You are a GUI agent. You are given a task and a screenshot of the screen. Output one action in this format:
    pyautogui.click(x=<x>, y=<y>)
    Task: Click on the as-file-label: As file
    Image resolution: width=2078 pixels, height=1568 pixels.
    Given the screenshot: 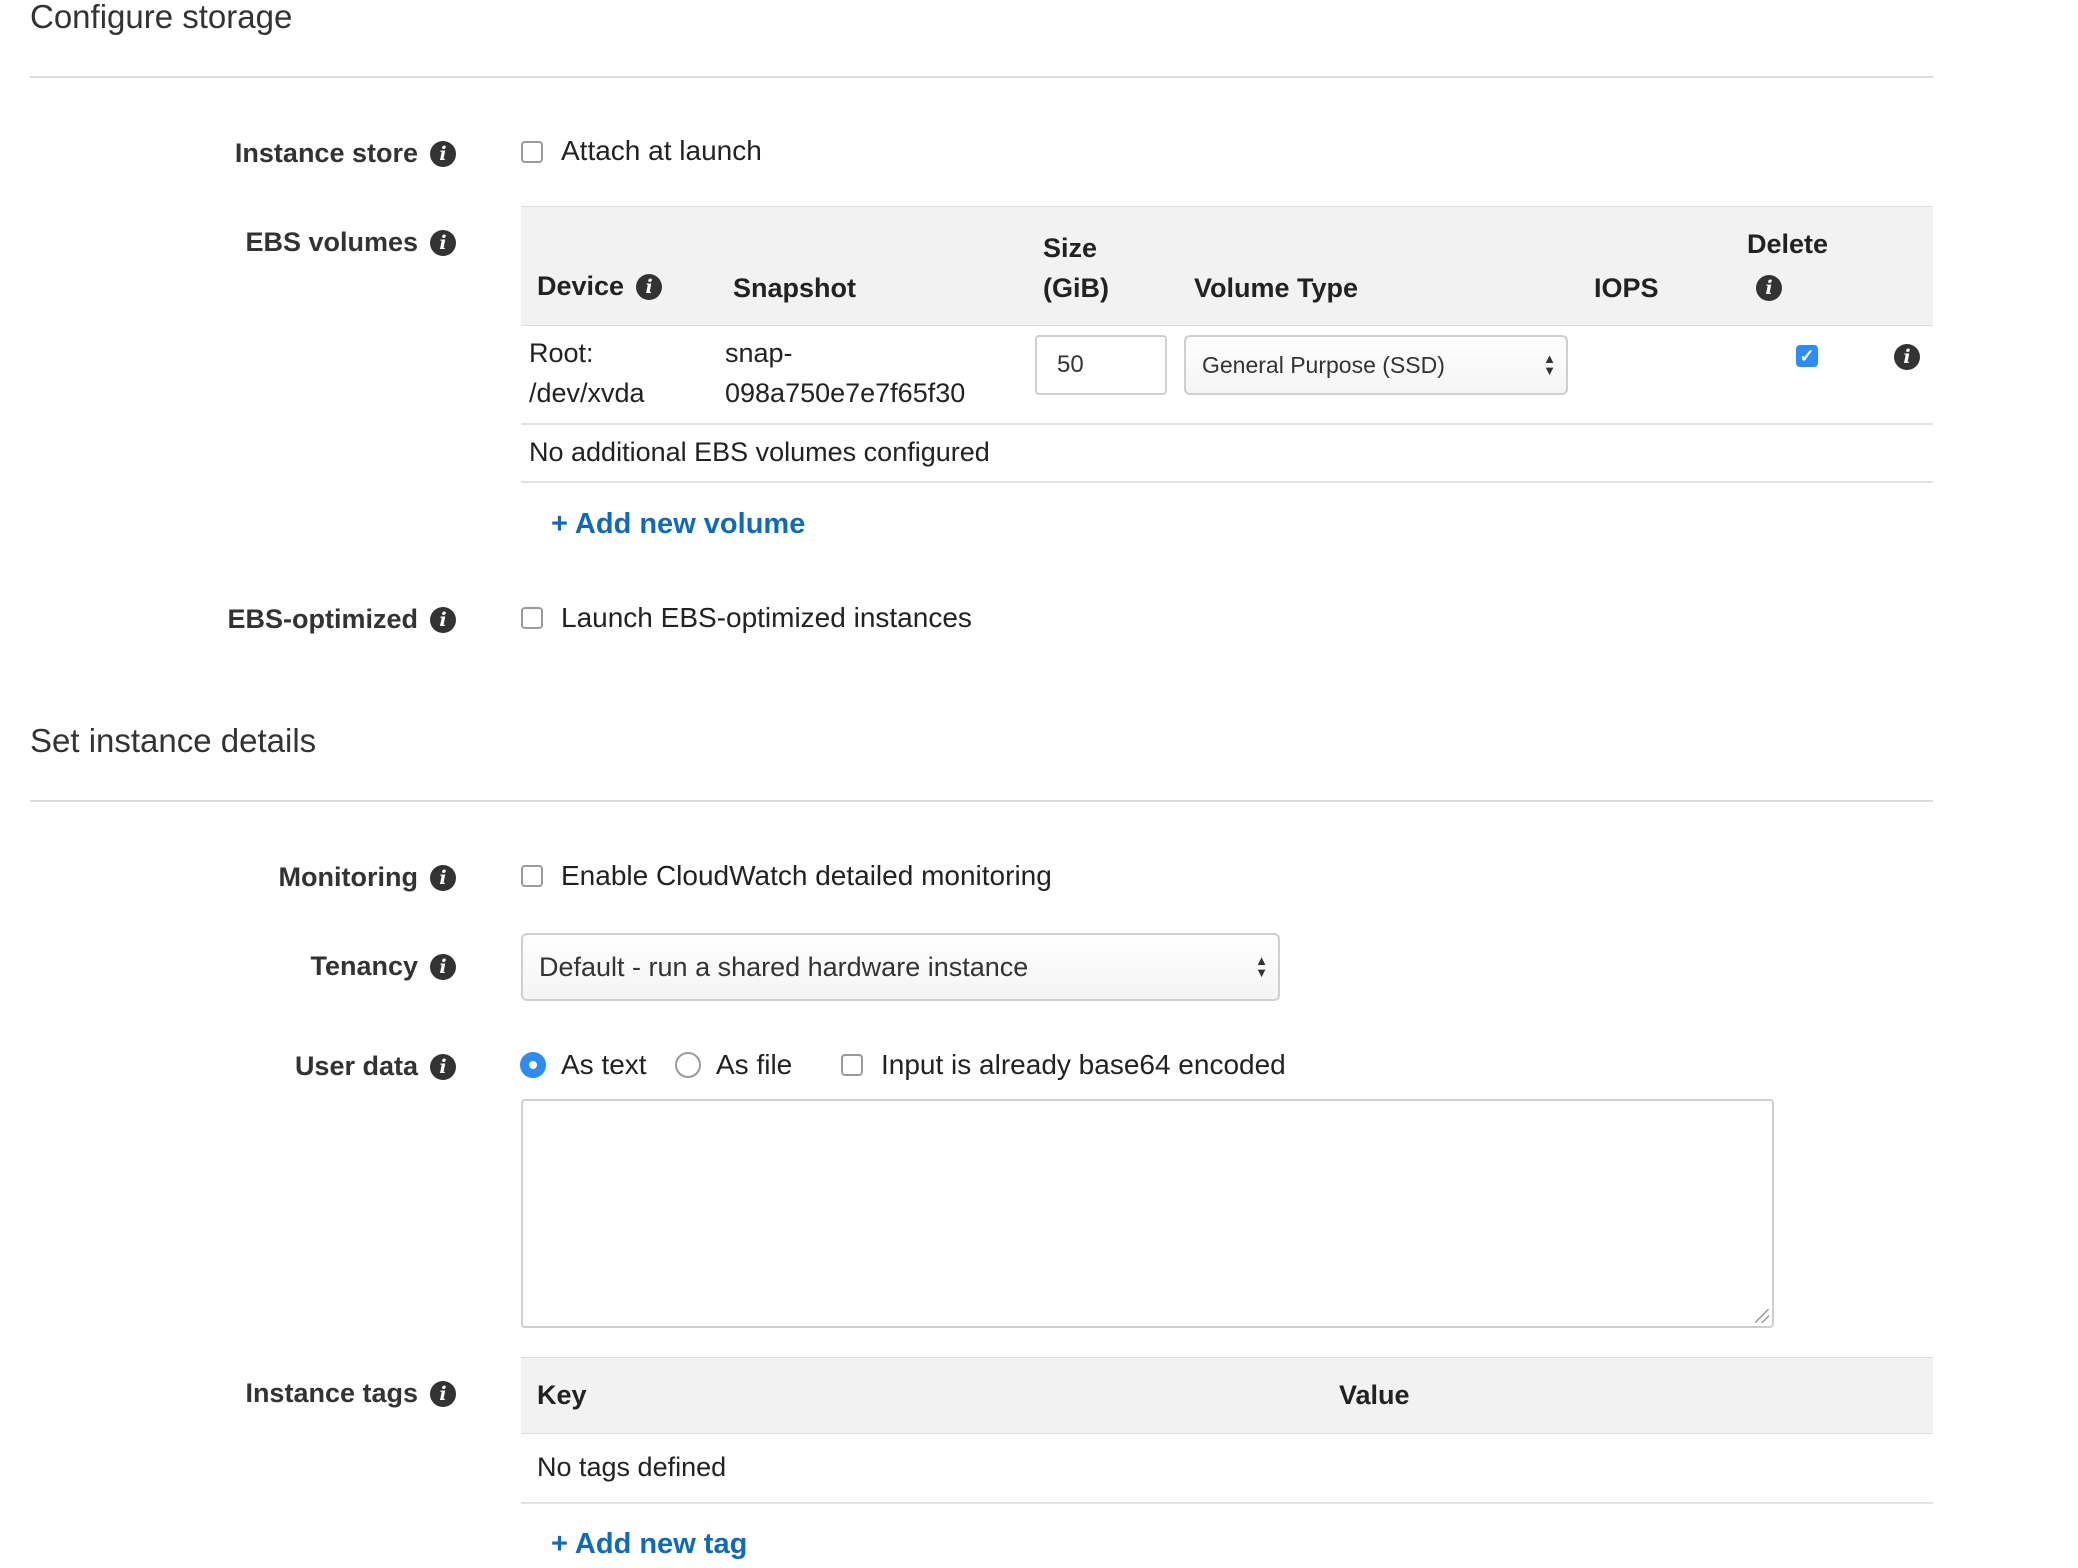 What is the action you would take?
    pyautogui.click(x=754, y=1064)
    